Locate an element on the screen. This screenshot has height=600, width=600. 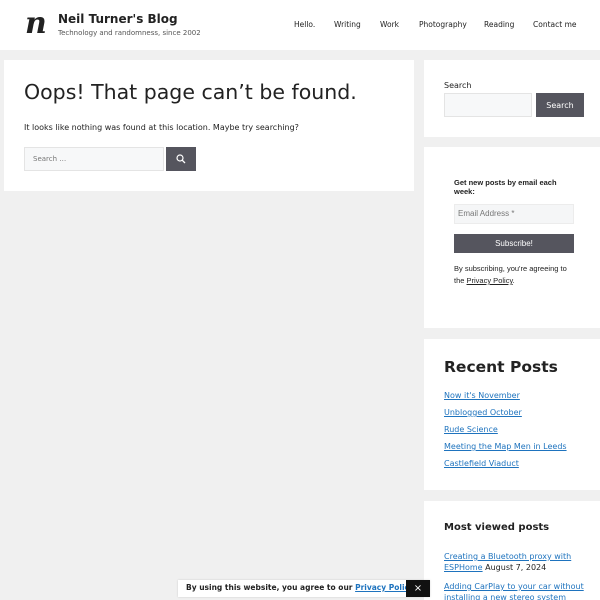
post-date: August 7, 2024 is located at coordinates (516, 567).